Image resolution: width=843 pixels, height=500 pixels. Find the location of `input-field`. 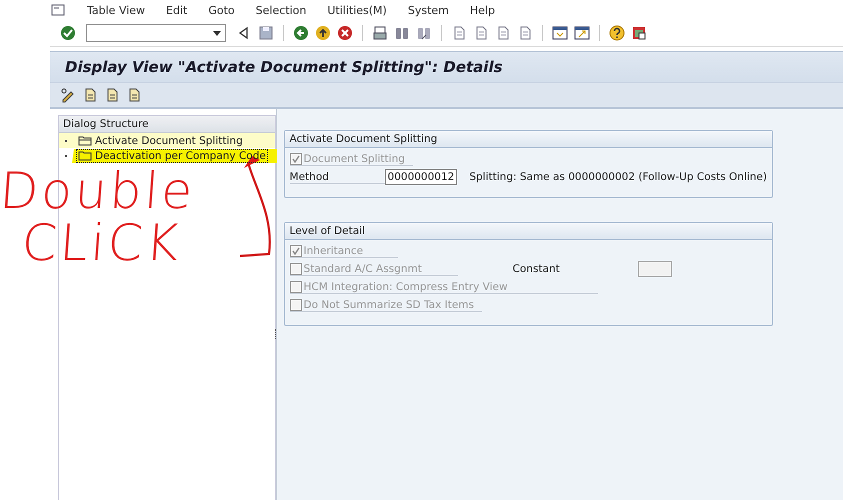

input-field is located at coordinates (655, 269).